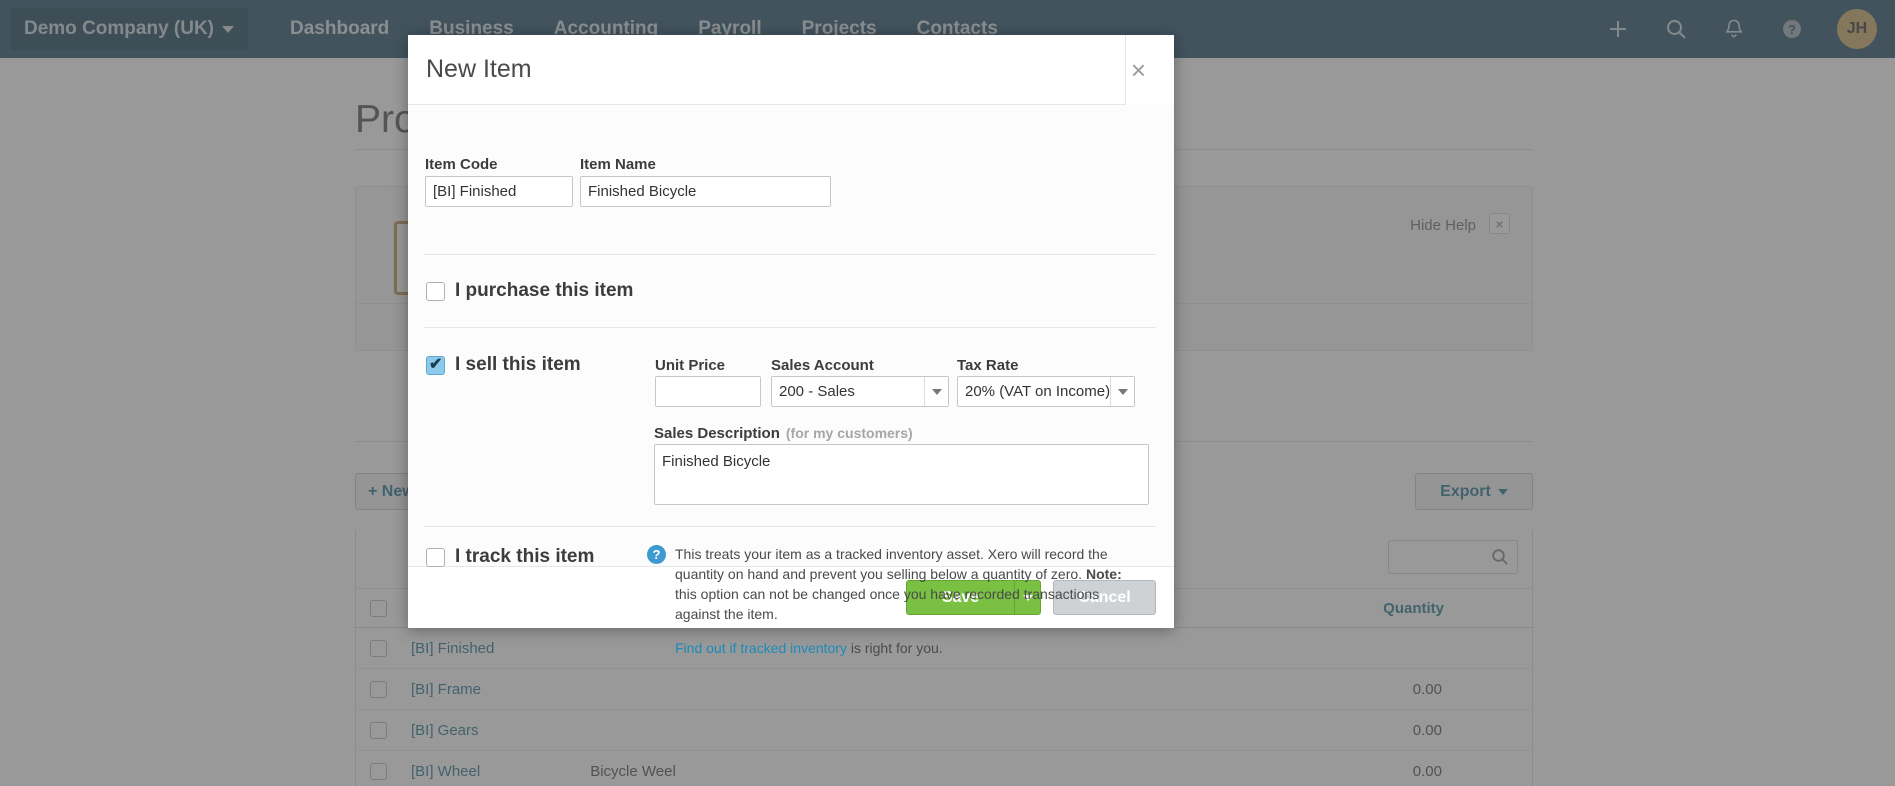 Image resolution: width=1895 pixels, height=786 pixels. What do you see at coordinates (618, 164) in the screenshot?
I see `item-name-label: Item Name` at bounding box center [618, 164].